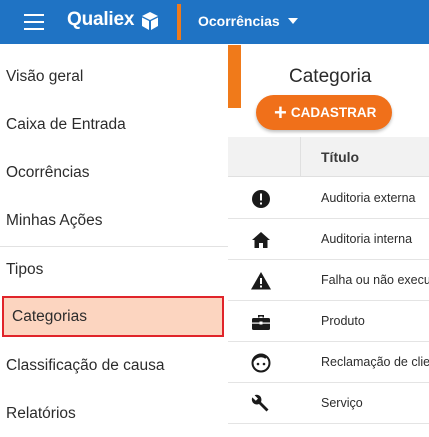 This screenshot has height=437, width=429. What do you see at coordinates (114, 77) in the screenshot?
I see `sidebar-item-visao-geral: Visão geral` at bounding box center [114, 77].